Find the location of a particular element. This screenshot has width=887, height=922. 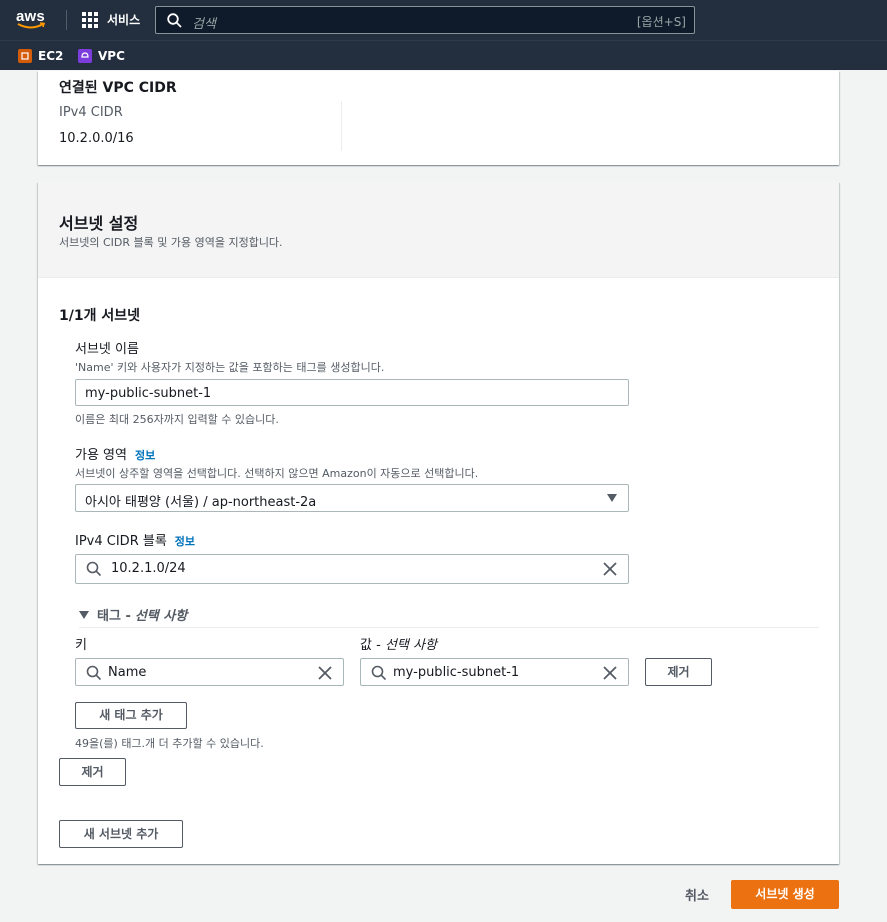

tags-toggle-optional: 선택 사항 is located at coordinates (161, 616).